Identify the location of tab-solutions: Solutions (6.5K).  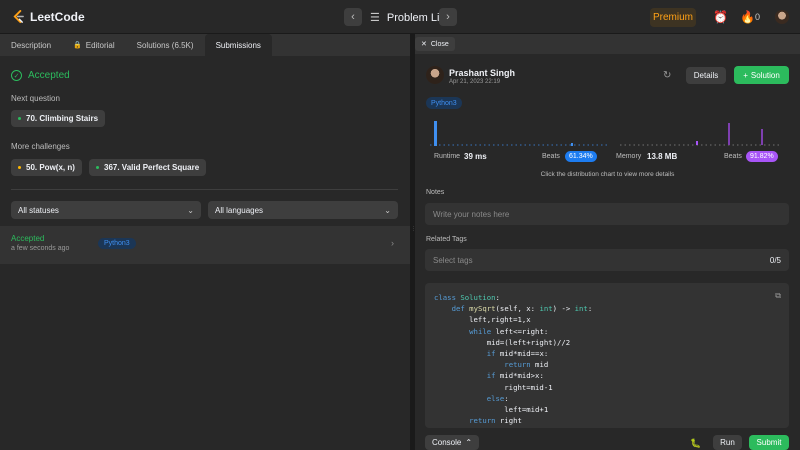
(165, 45).